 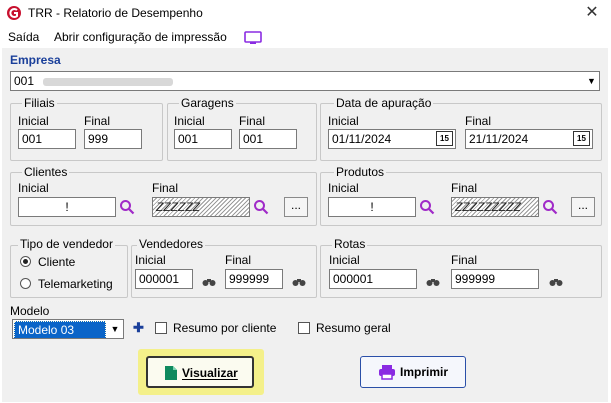 What do you see at coordinates (344, 260) in the screenshot?
I see `rotas-inicial-label: Inicial` at bounding box center [344, 260].